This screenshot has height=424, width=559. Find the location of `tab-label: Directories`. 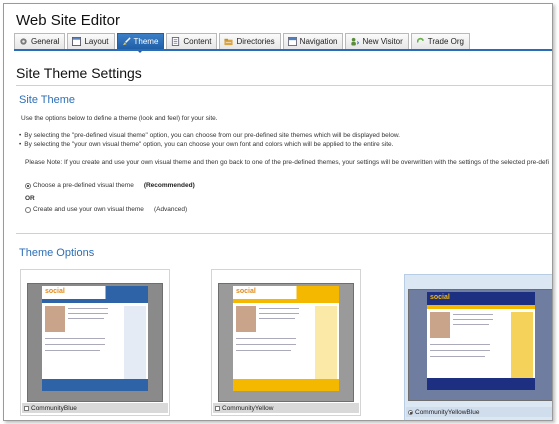

tab-label: Directories is located at coordinates (255, 41).